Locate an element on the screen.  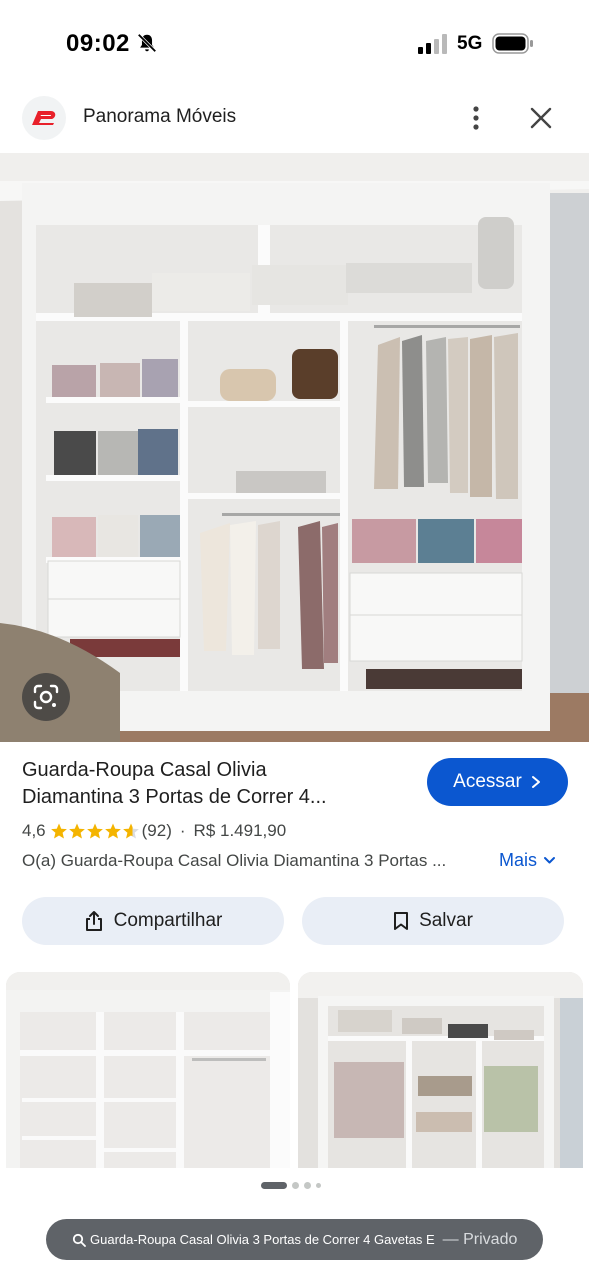
close-icon is located at coordinates (541, 118).